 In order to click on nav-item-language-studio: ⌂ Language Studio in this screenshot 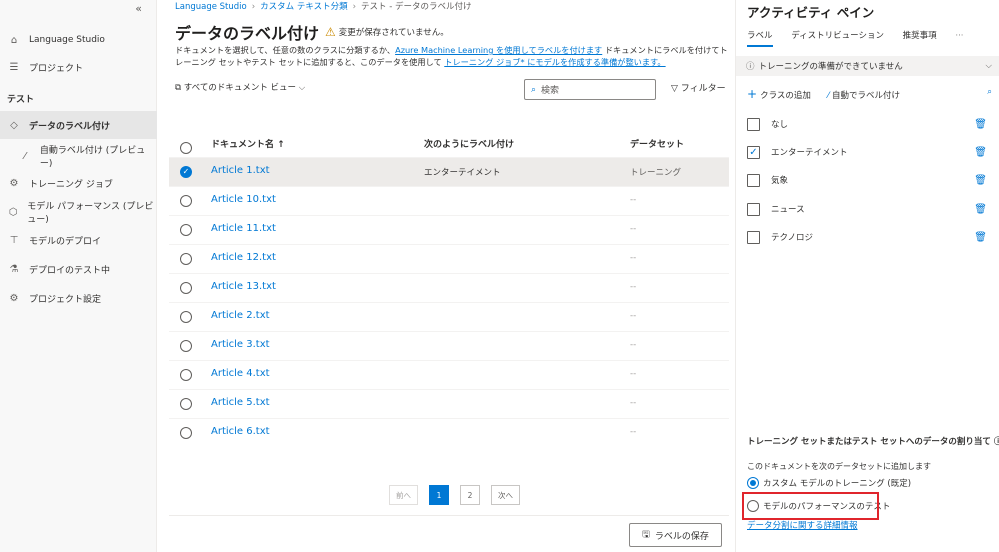, I will do `click(78, 40)`.